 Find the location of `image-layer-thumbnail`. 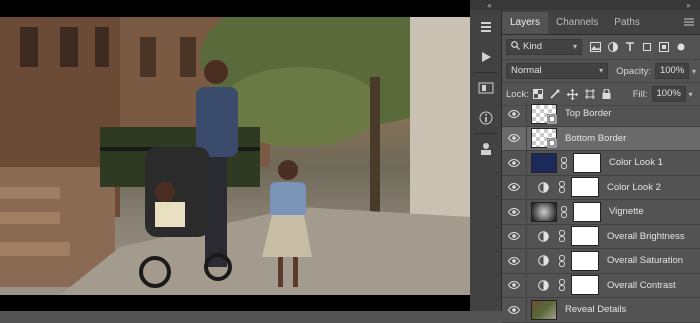

image-layer-thumbnail is located at coordinates (544, 309).